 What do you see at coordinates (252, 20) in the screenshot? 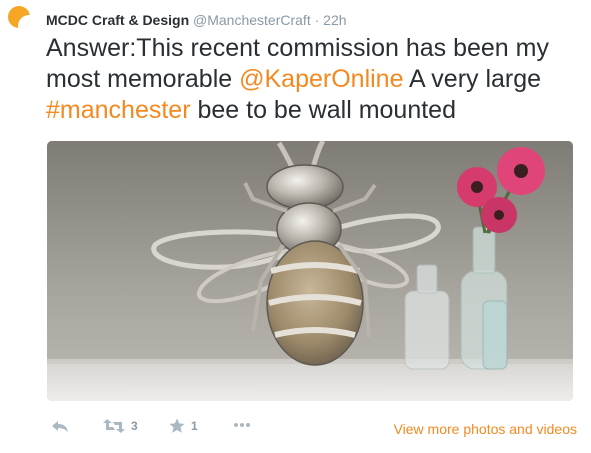
I see `author-handle: @ManchesterCraft` at bounding box center [252, 20].